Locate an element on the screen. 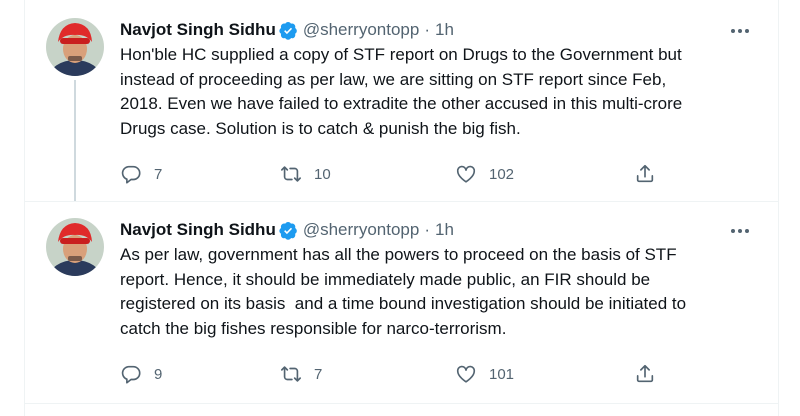  like-count: 101 is located at coordinates (502, 374).